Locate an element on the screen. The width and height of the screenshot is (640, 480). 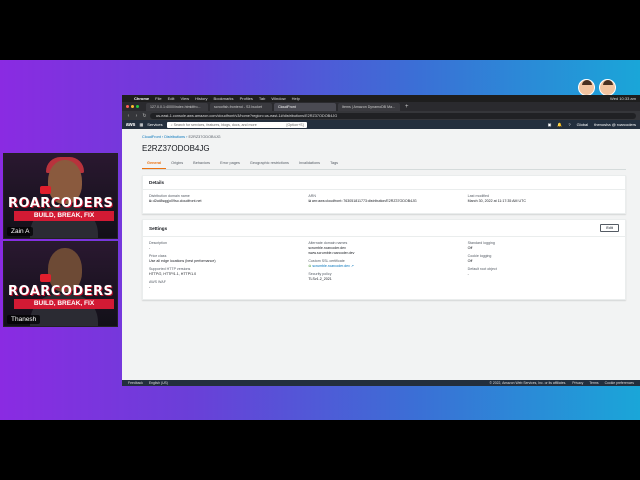
name-tag: Thanesh is located at coordinates (24, 319).